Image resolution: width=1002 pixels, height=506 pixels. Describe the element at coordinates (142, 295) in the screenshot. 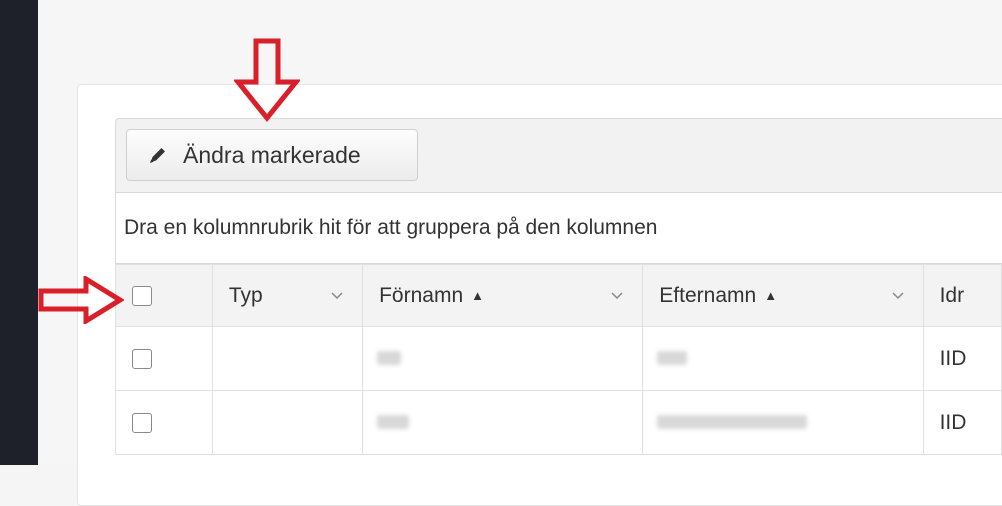

I see `select-all-checkbox` at that location.